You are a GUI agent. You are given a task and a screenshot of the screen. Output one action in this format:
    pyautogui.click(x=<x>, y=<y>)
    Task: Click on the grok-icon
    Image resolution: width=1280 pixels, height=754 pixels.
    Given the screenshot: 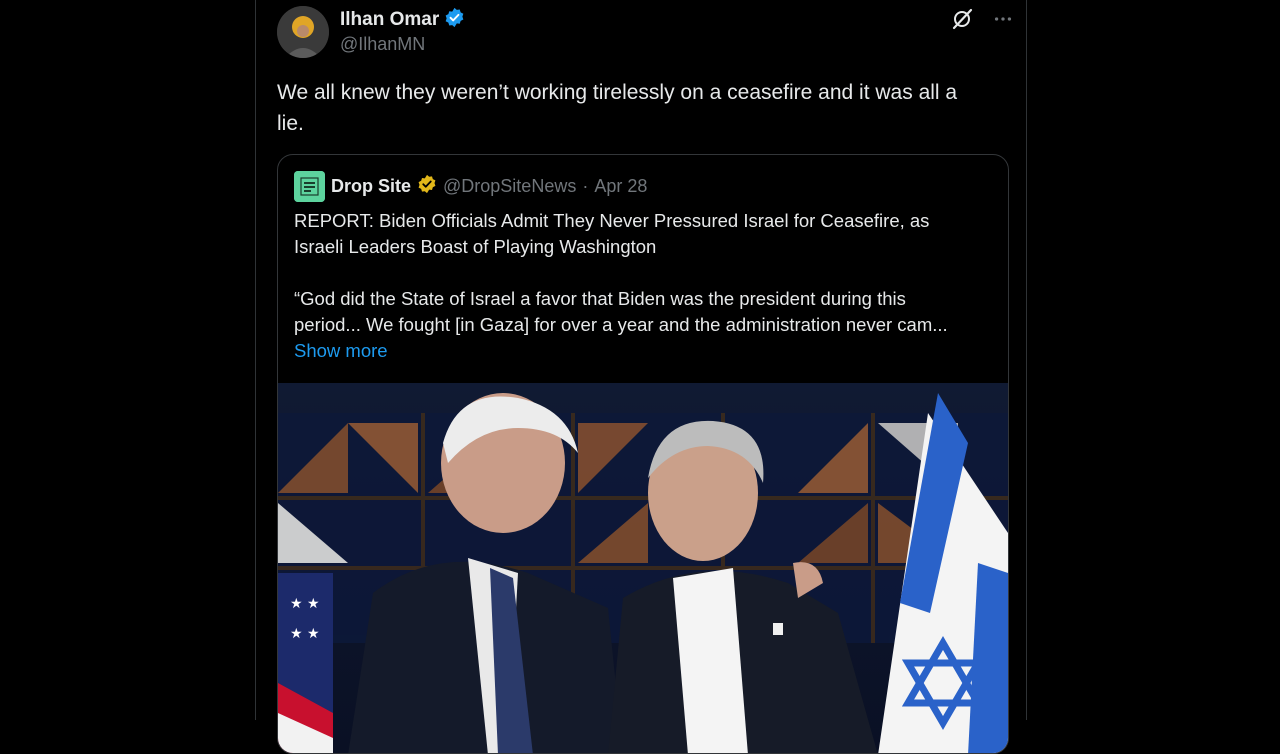 What is the action you would take?
    pyautogui.click(x=962, y=19)
    